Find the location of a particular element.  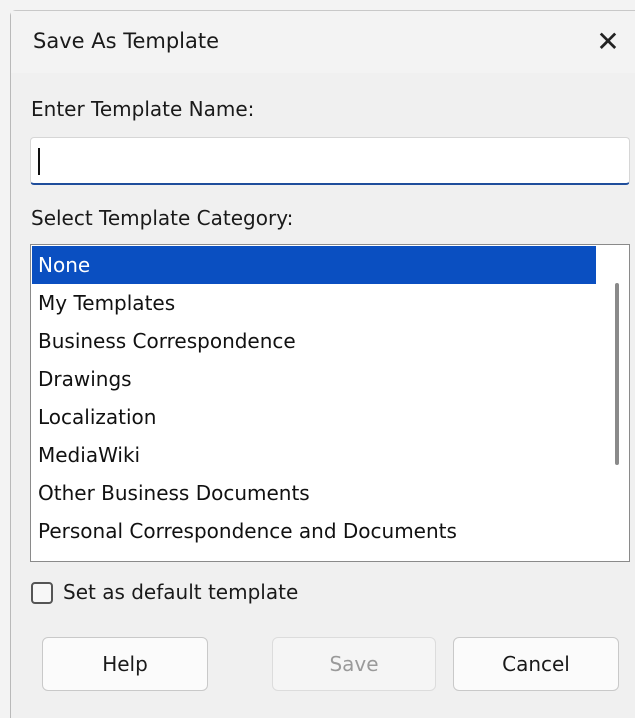

list-item-business-correspondence: Business Correspondence is located at coordinates (314, 341).